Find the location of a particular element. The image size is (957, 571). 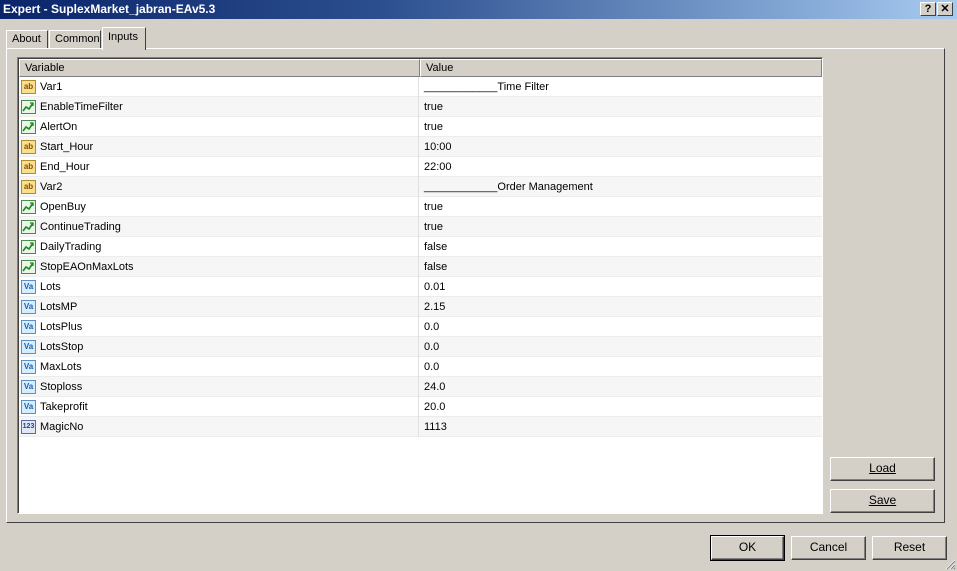

table-row: ContinueTrading true is located at coordinates (420, 227).